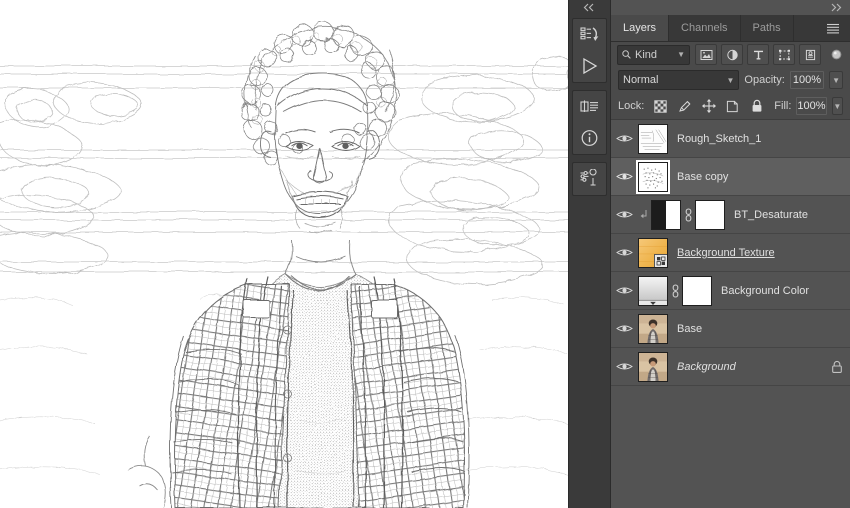  I want to click on actions-play-icon, so click(590, 66).